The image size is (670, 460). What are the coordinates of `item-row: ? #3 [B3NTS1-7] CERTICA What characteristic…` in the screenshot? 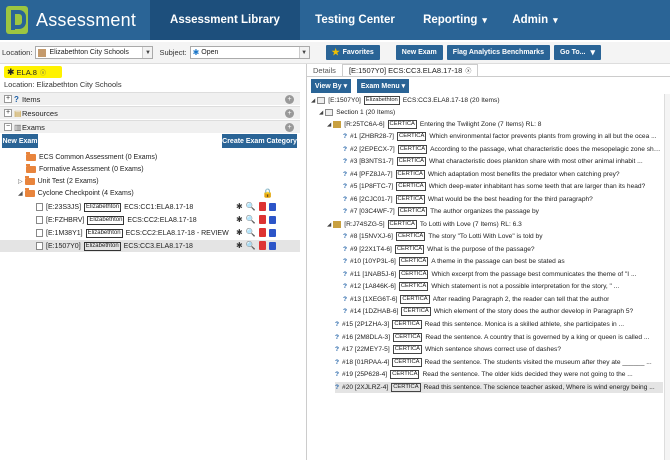 It's located at (503, 161).